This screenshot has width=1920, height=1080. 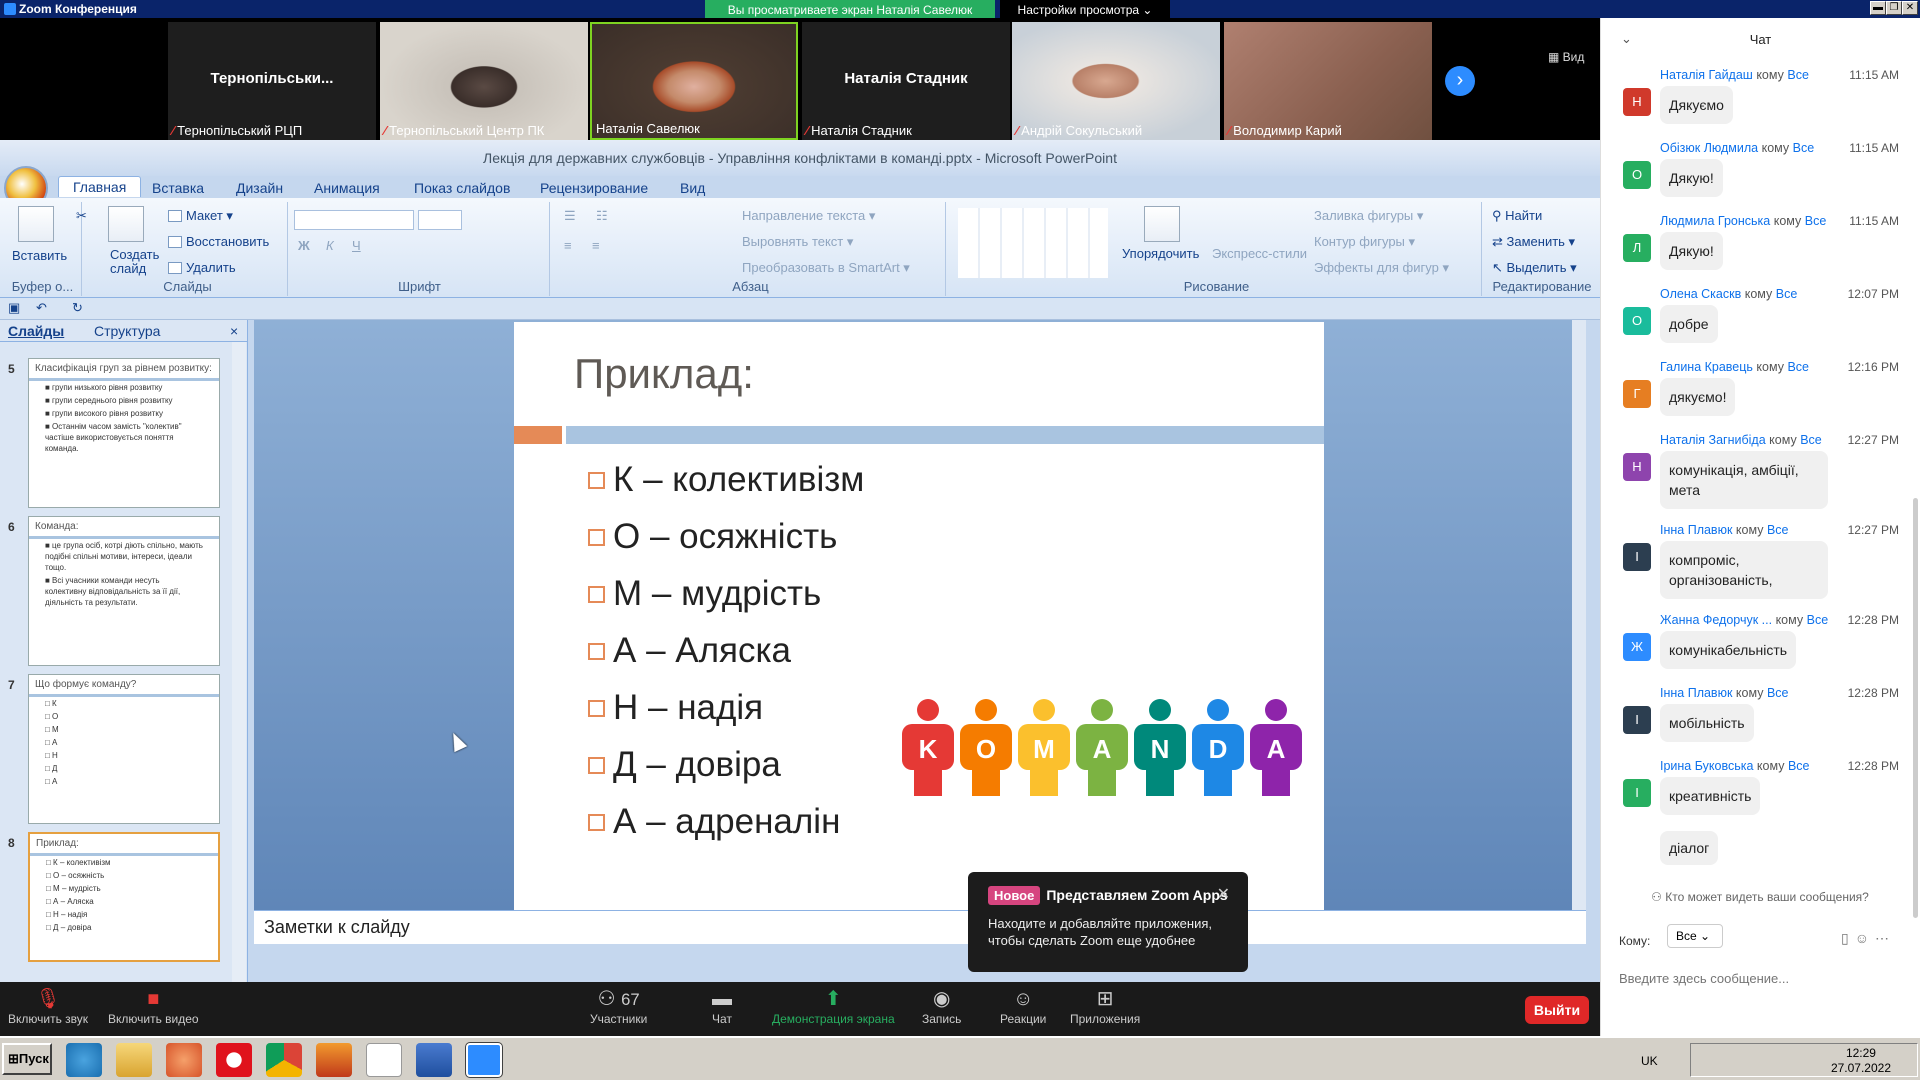 What do you see at coordinates (48, 1006) in the screenshot?
I see `unmute-button: 🎙︎ Включить звук` at bounding box center [48, 1006].